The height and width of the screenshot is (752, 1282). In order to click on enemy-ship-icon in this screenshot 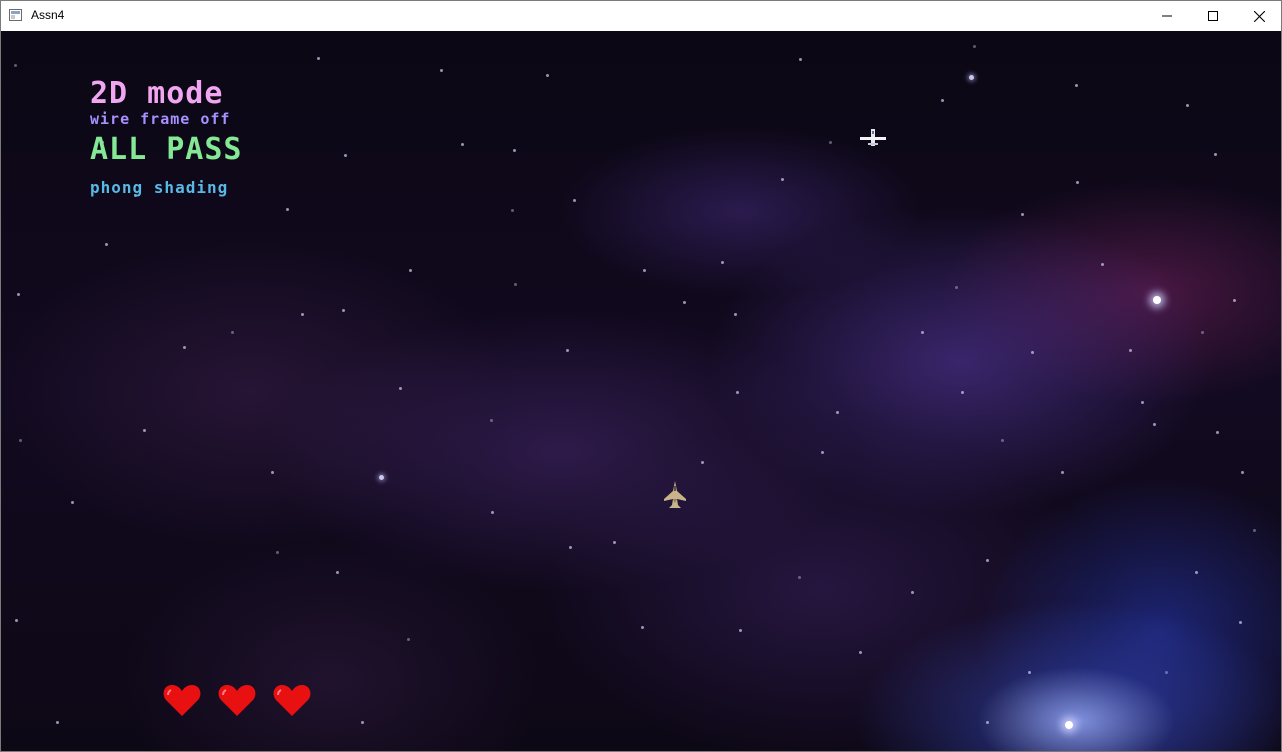, I will do `click(873, 138)`.